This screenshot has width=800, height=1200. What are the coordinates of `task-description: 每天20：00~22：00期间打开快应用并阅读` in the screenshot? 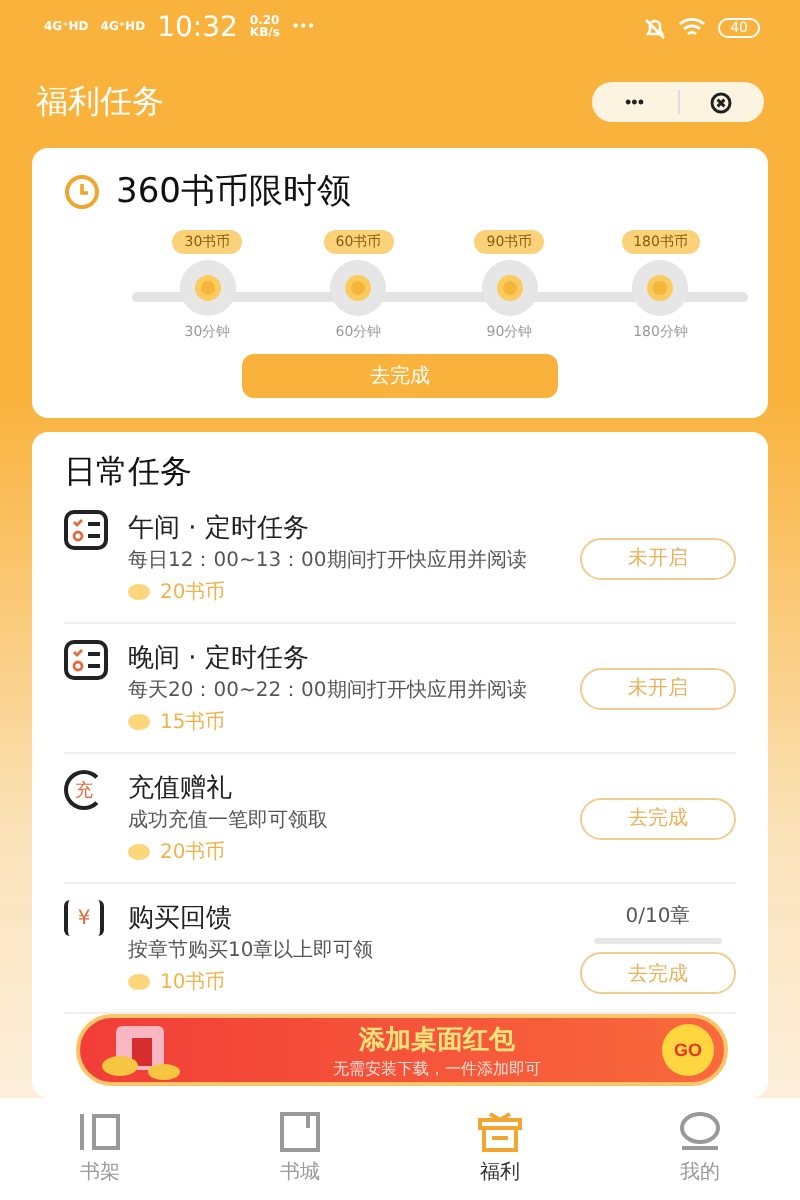 It's located at (328, 692).